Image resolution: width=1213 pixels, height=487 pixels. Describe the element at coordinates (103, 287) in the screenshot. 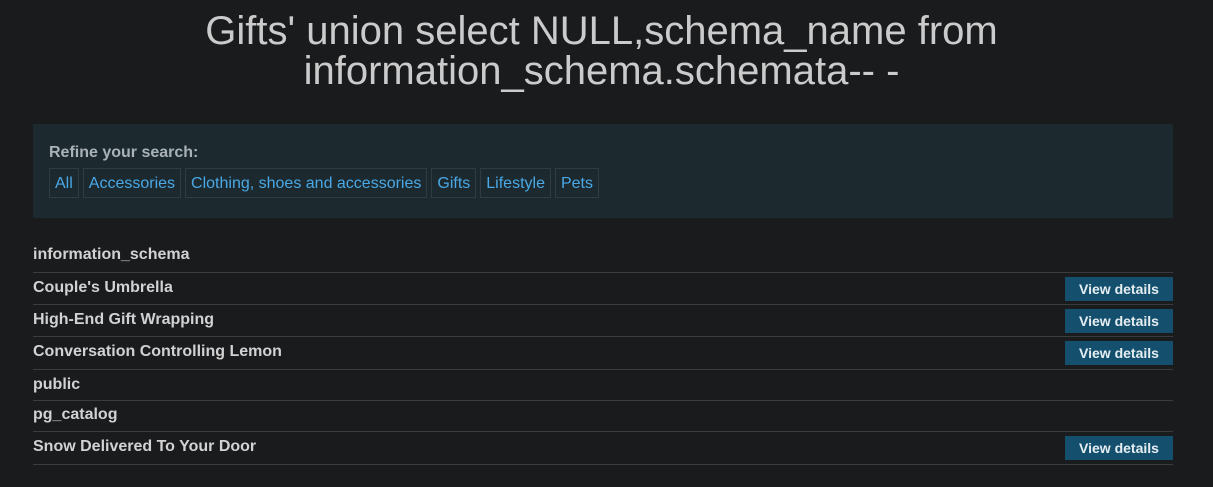

I see `product-name: Couple's Umbrella` at that location.